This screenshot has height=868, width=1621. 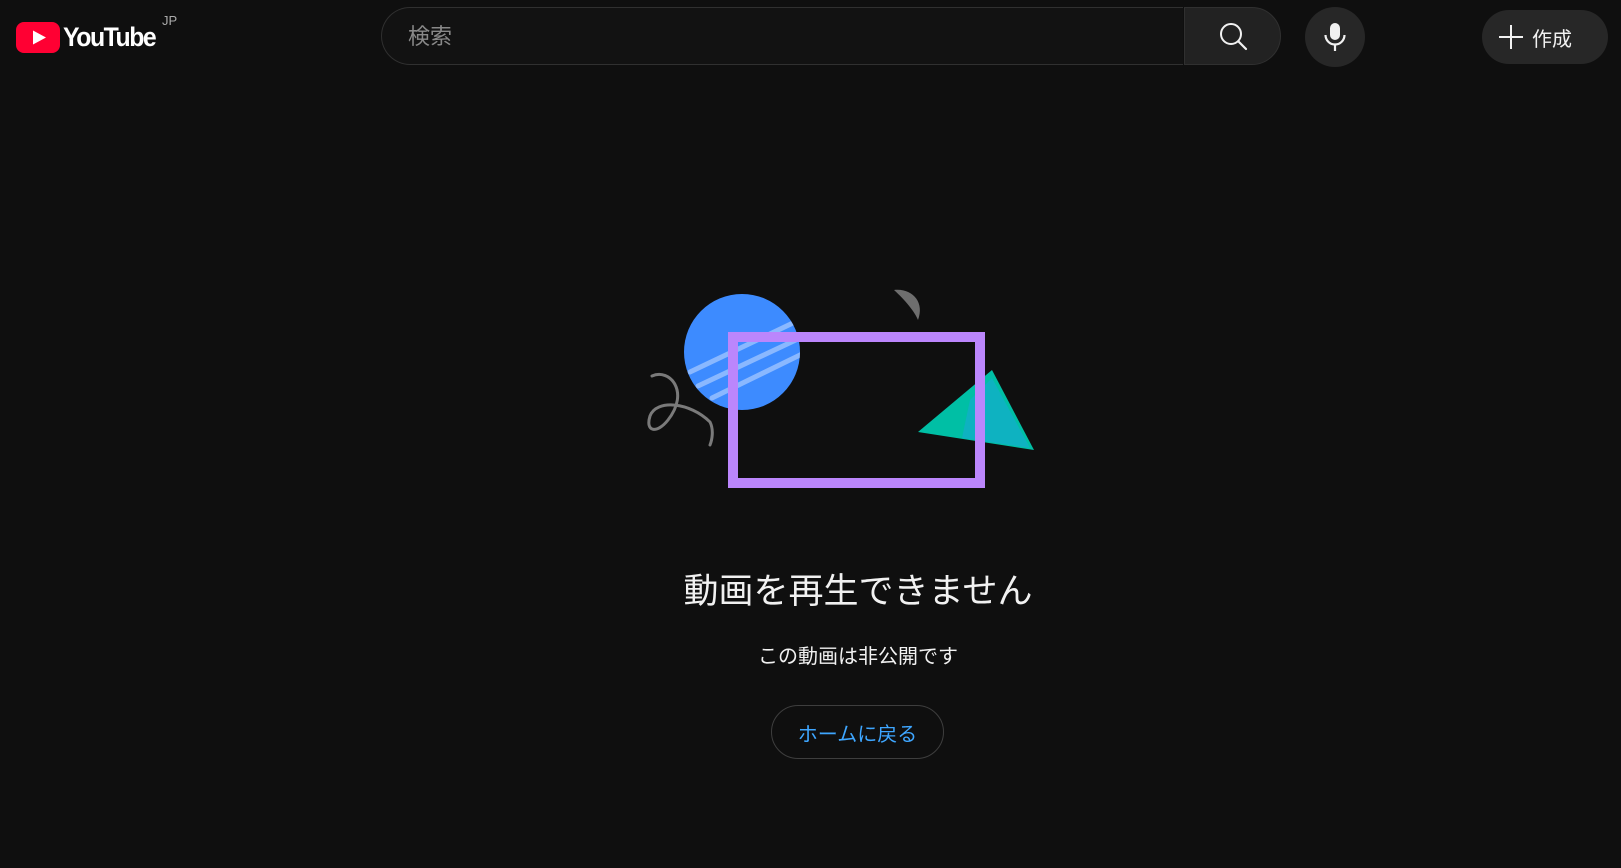 What do you see at coordinates (38, 37) in the screenshot?
I see `youtube-play-icon` at bounding box center [38, 37].